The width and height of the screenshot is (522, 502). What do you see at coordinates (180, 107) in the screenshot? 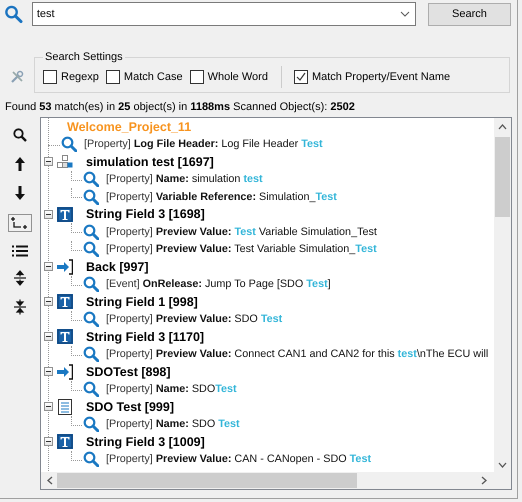
I see `status-text: Found 53 match(es) in 25 object(s) in 1188ms Scanned Object(s): 2502` at bounding box center [180, 107].